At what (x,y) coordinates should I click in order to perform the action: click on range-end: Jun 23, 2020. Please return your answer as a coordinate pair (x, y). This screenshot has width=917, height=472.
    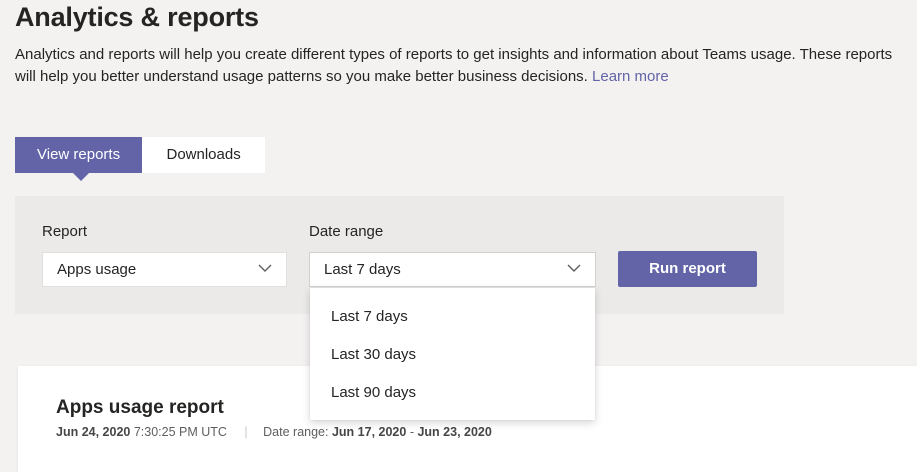
    Looking at the image, I should click on (454, 432).